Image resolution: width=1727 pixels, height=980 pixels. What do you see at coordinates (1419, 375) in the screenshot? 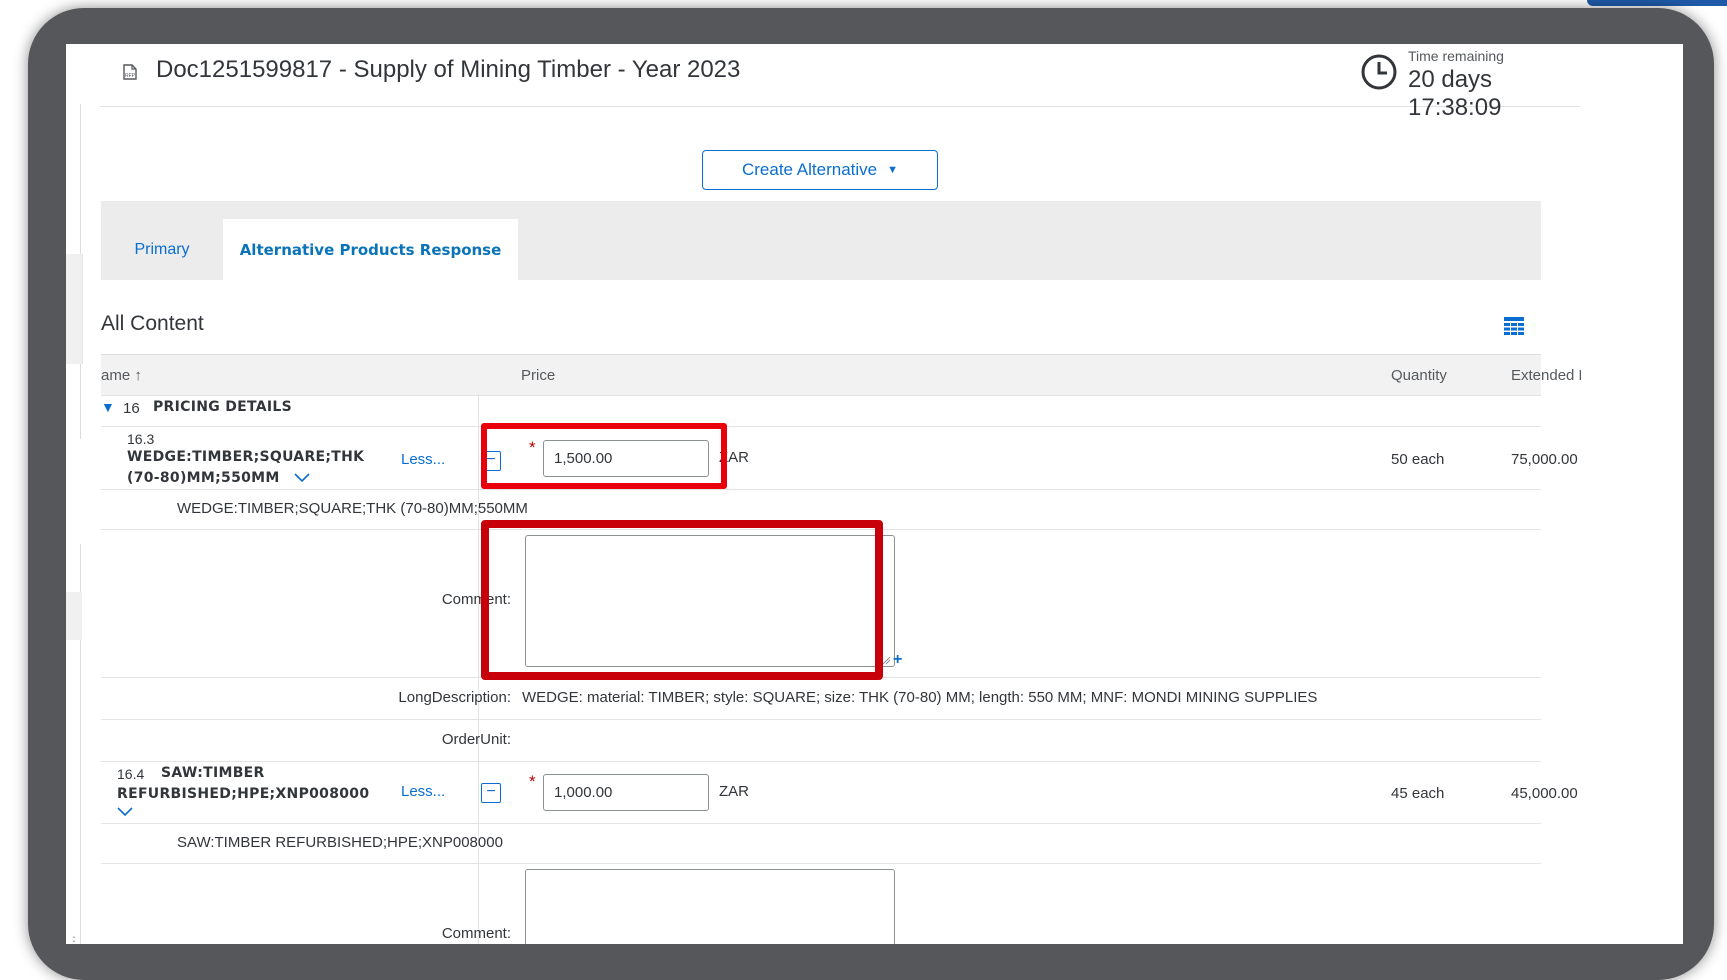
I see `column-header-quantity: Quantity` at bounding box center [1419, 375].